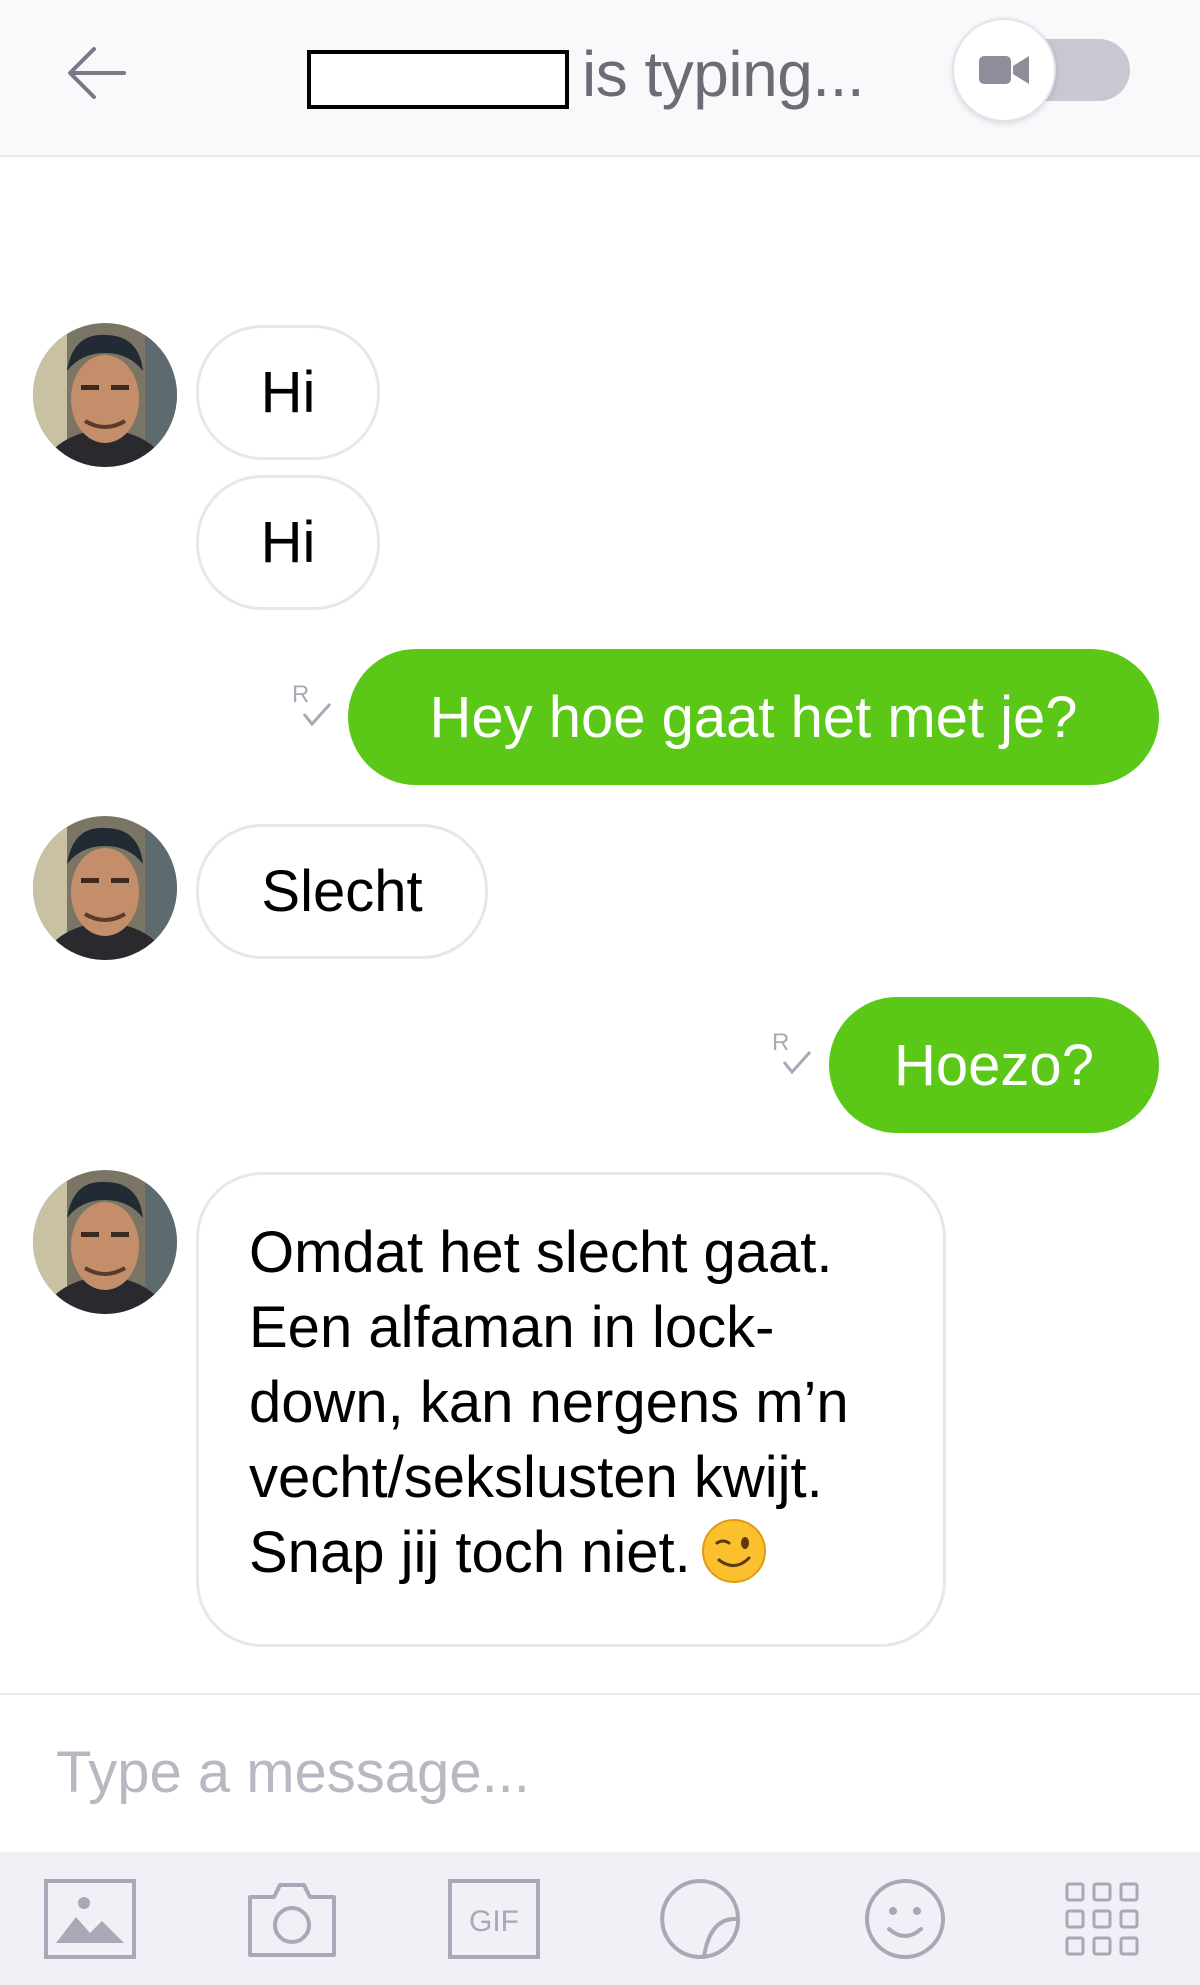 This screenshot has height=1985, width=1200. I want to click on gallery-button, so click(90, 1919).